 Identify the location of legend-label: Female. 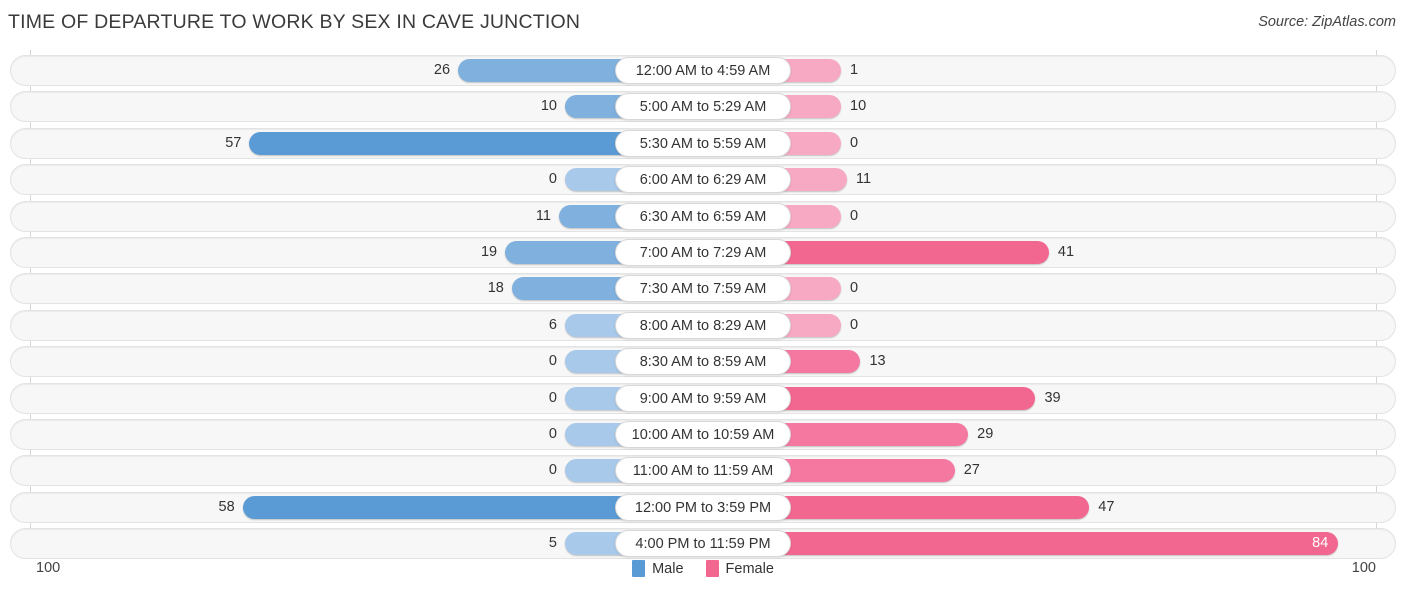
(749, 568).